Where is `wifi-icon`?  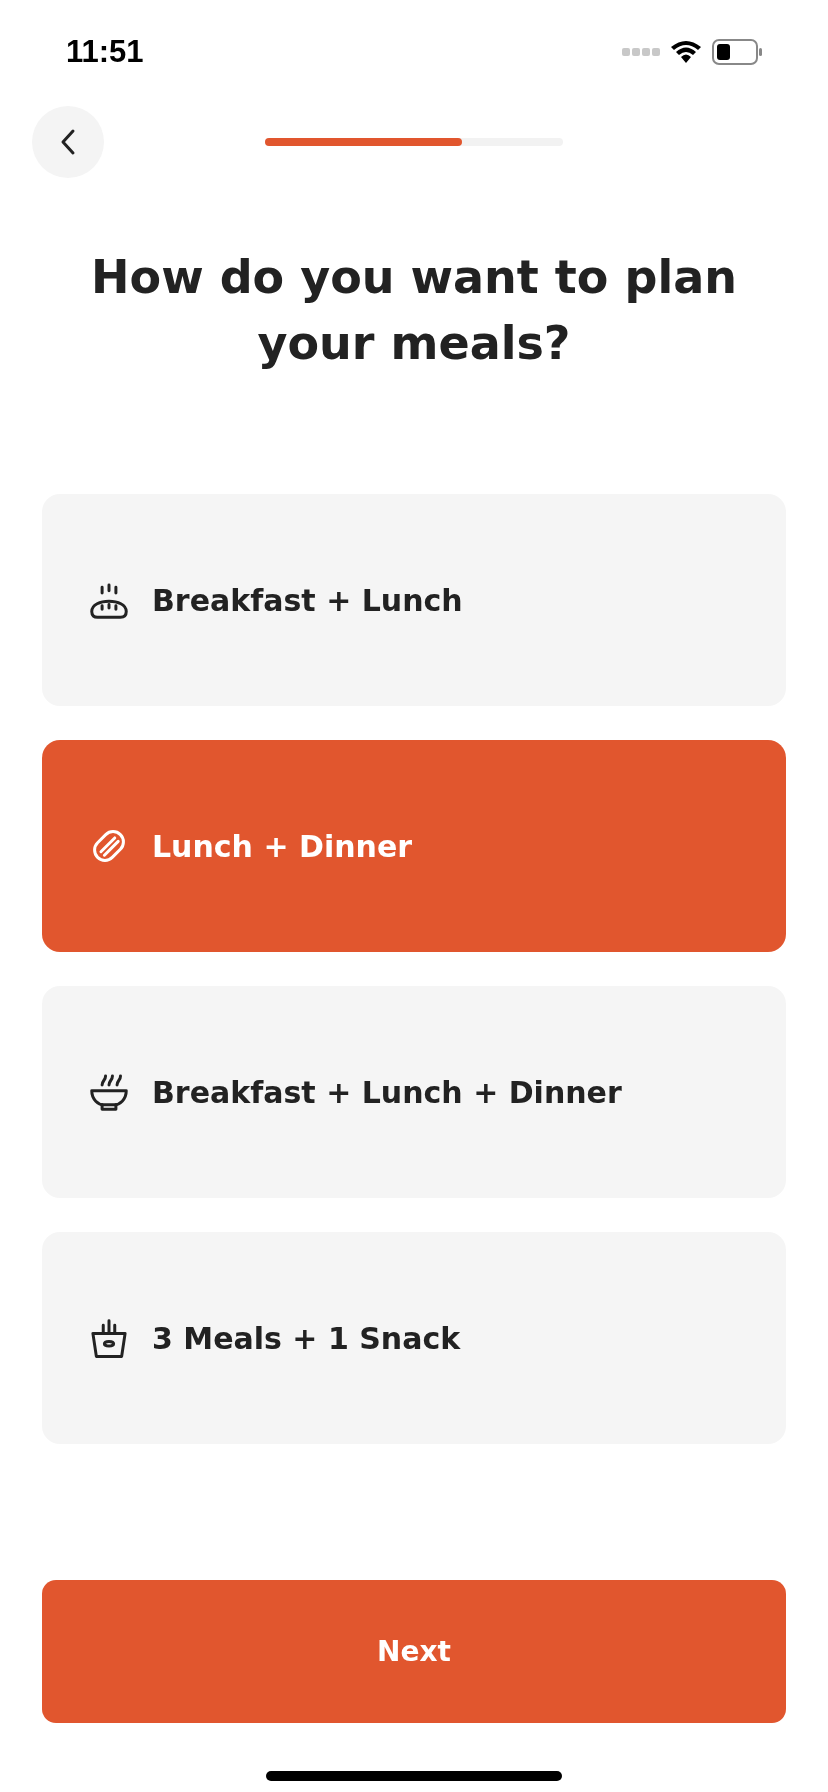 wifi-icon is located at coordinates (686, 52).